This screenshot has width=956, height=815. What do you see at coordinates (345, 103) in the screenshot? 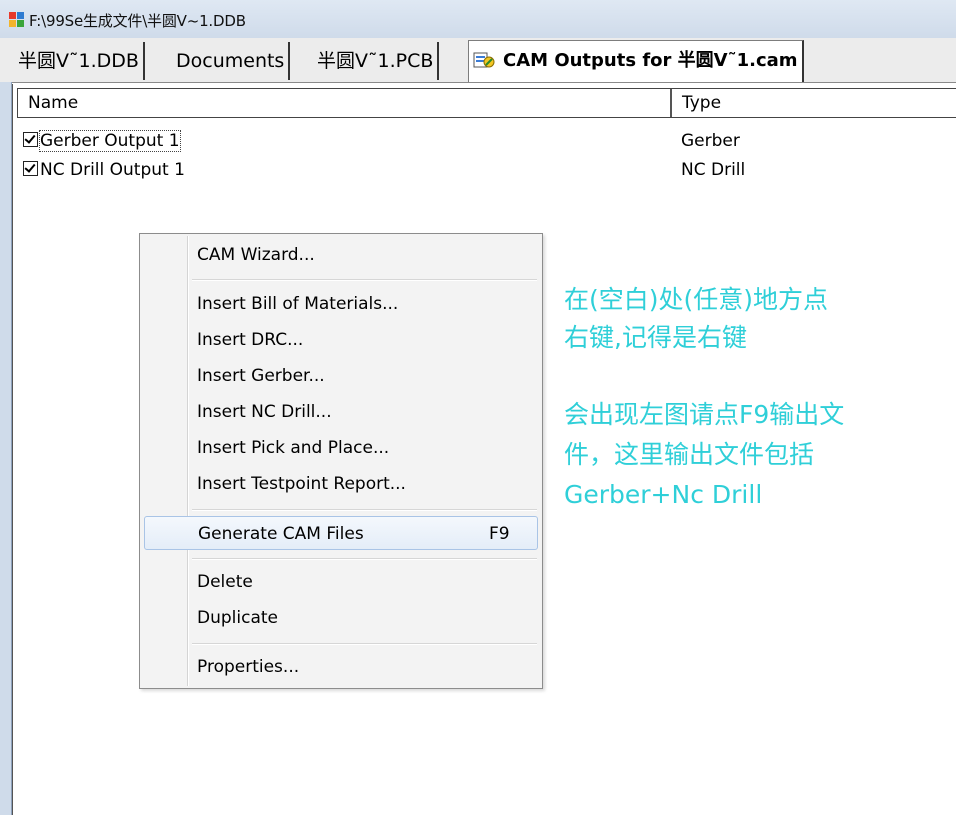
I see `column-header-name: Name` at bounding box center [345, 103].